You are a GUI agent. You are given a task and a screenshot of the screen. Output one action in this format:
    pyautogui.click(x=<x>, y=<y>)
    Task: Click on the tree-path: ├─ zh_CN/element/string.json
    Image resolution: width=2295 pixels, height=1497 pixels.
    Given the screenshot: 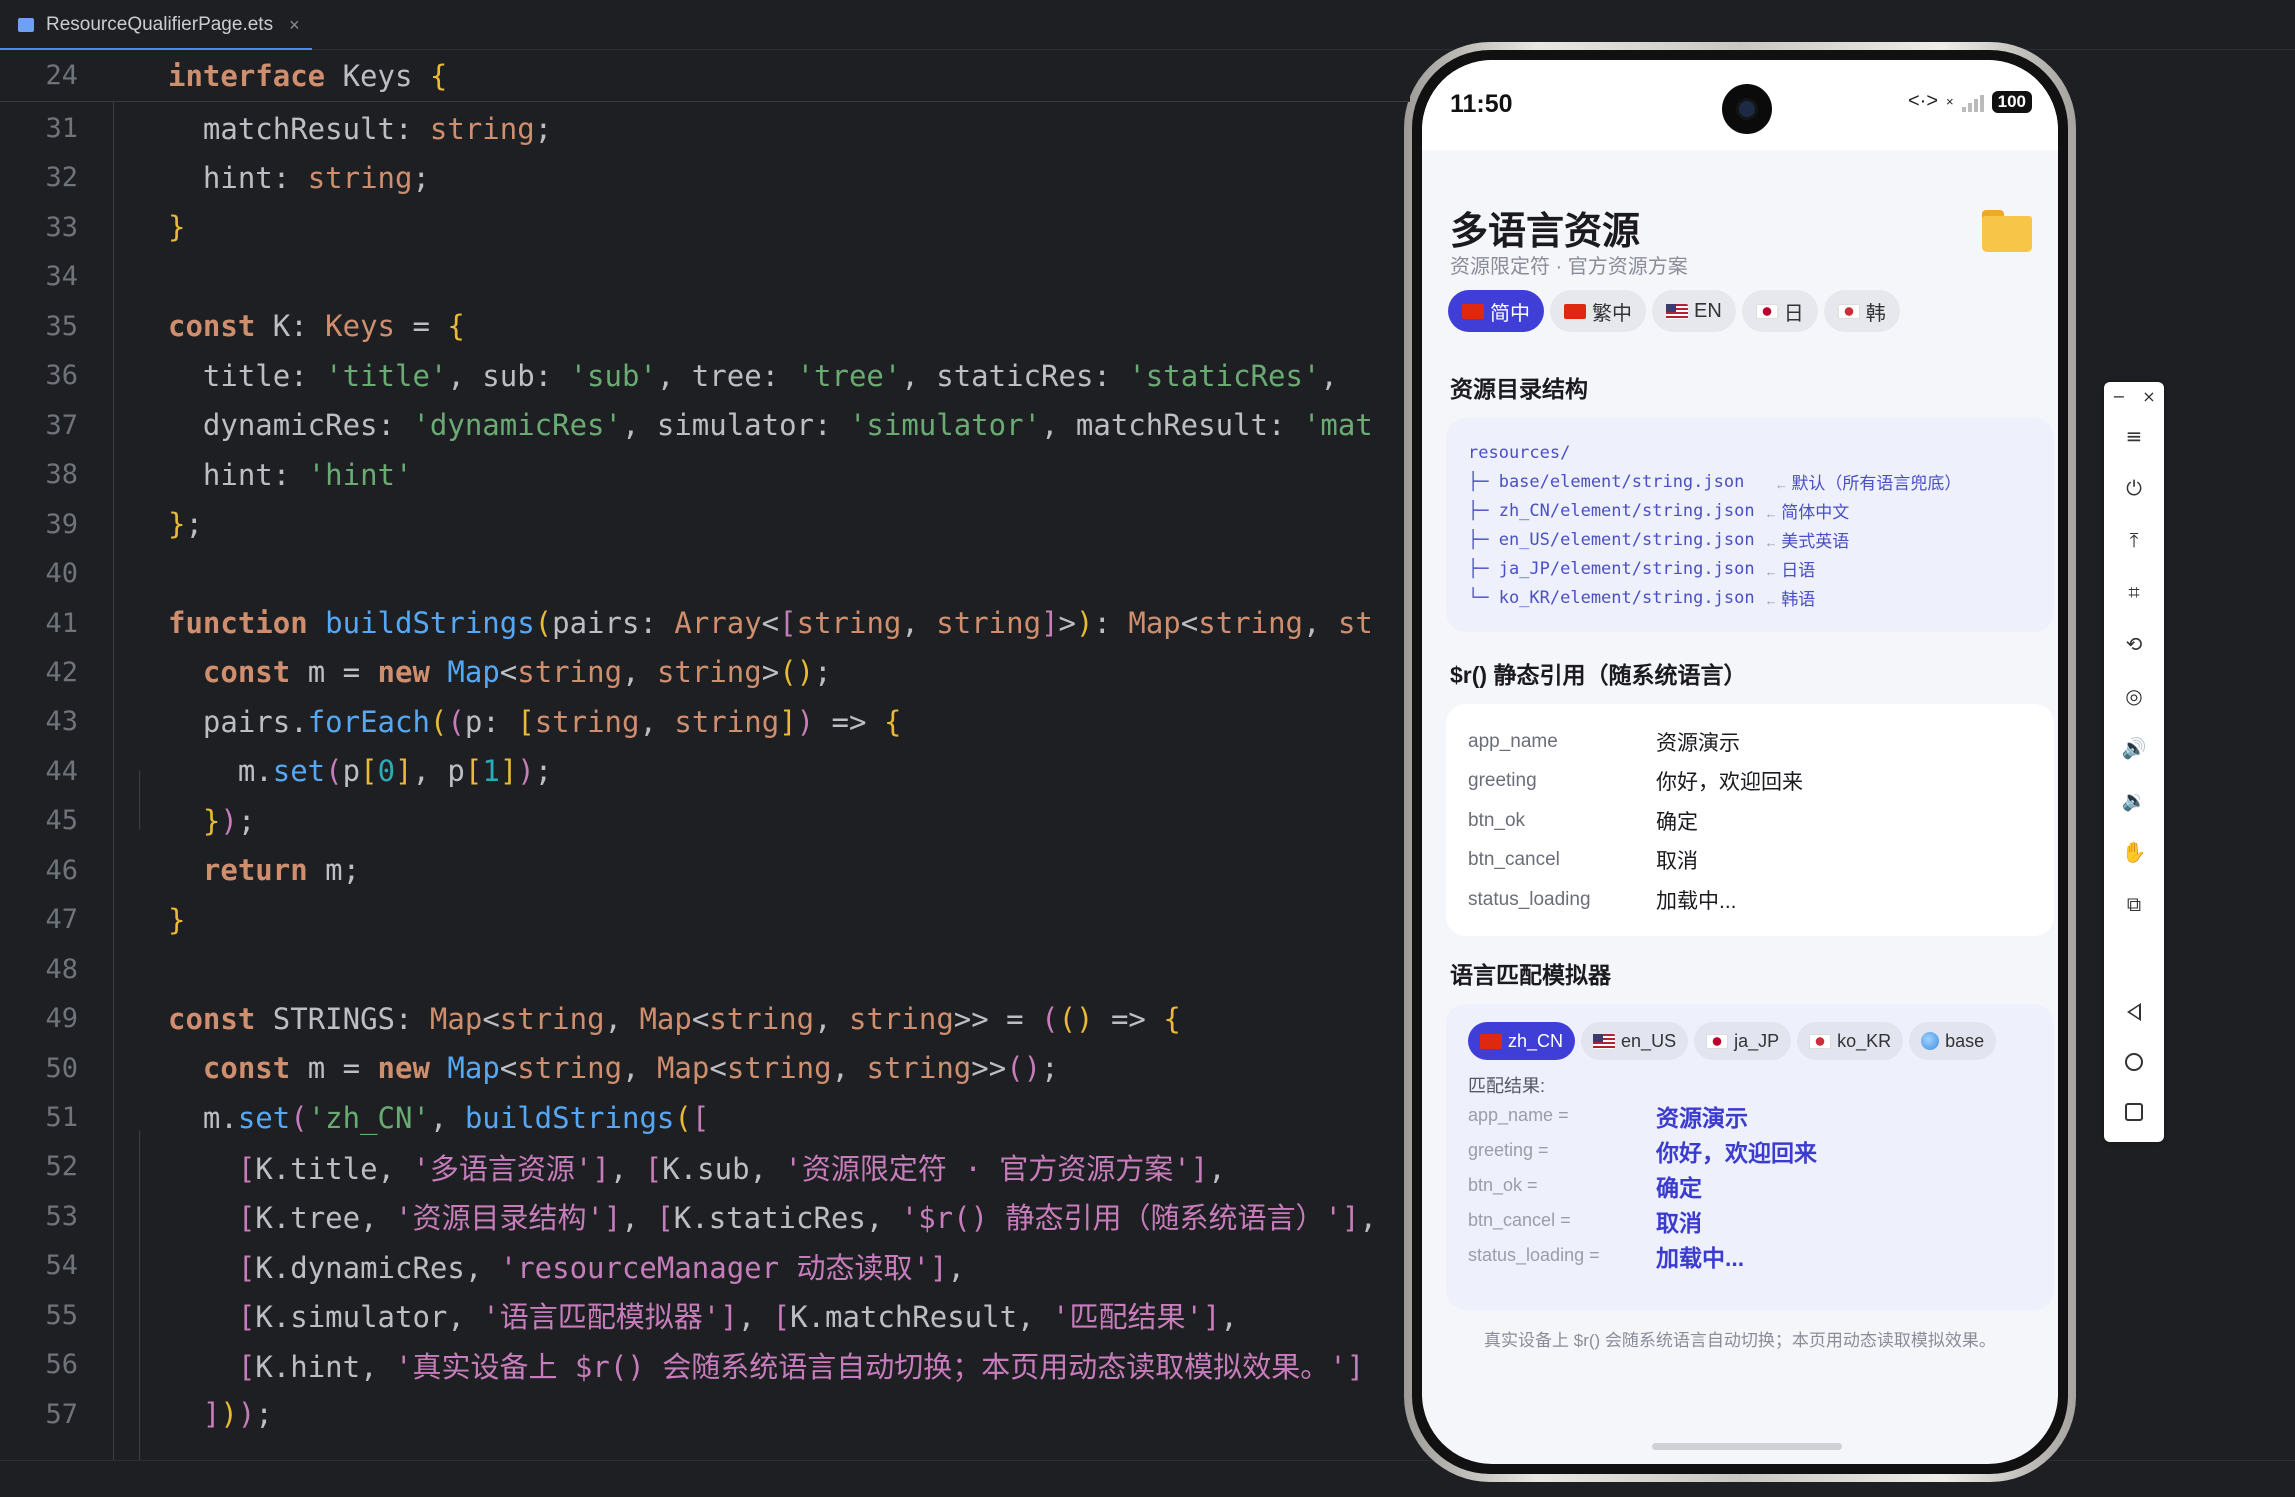 What is the action you would take?
    pyautogui.click(x=1611, y=510)
    